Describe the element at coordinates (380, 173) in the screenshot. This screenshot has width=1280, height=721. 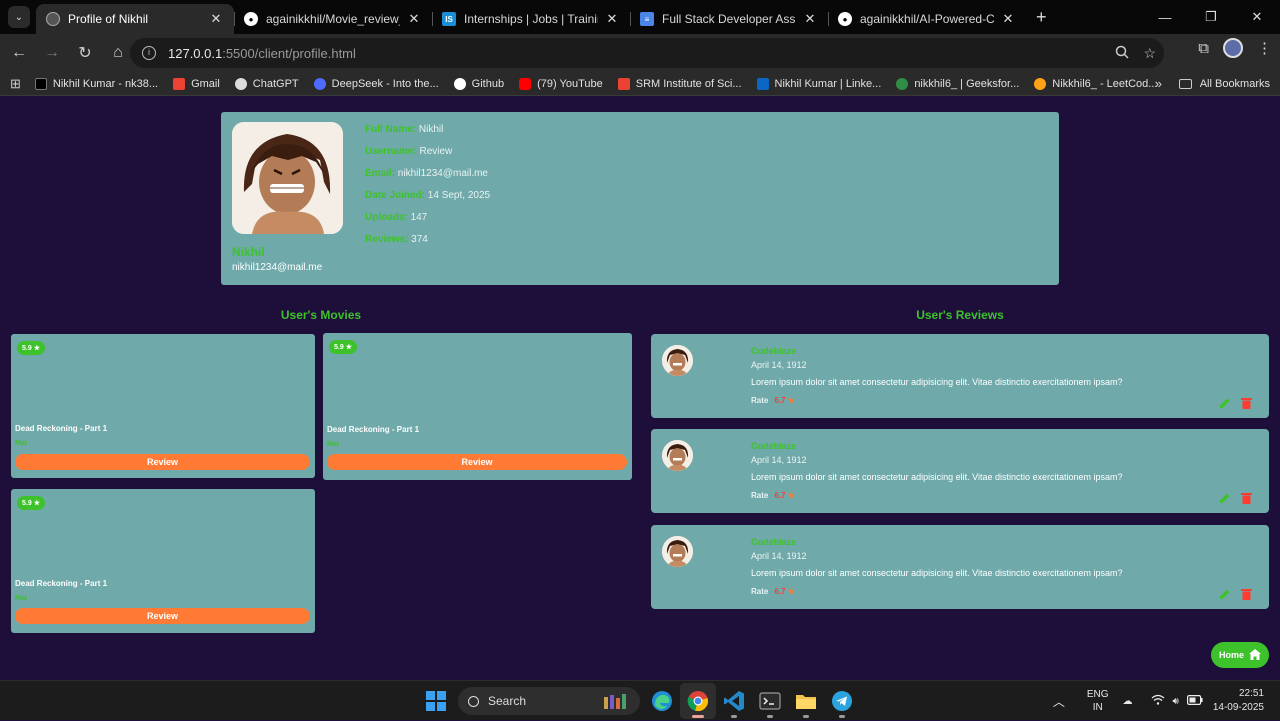
I see `field-label: Email:` at that location.